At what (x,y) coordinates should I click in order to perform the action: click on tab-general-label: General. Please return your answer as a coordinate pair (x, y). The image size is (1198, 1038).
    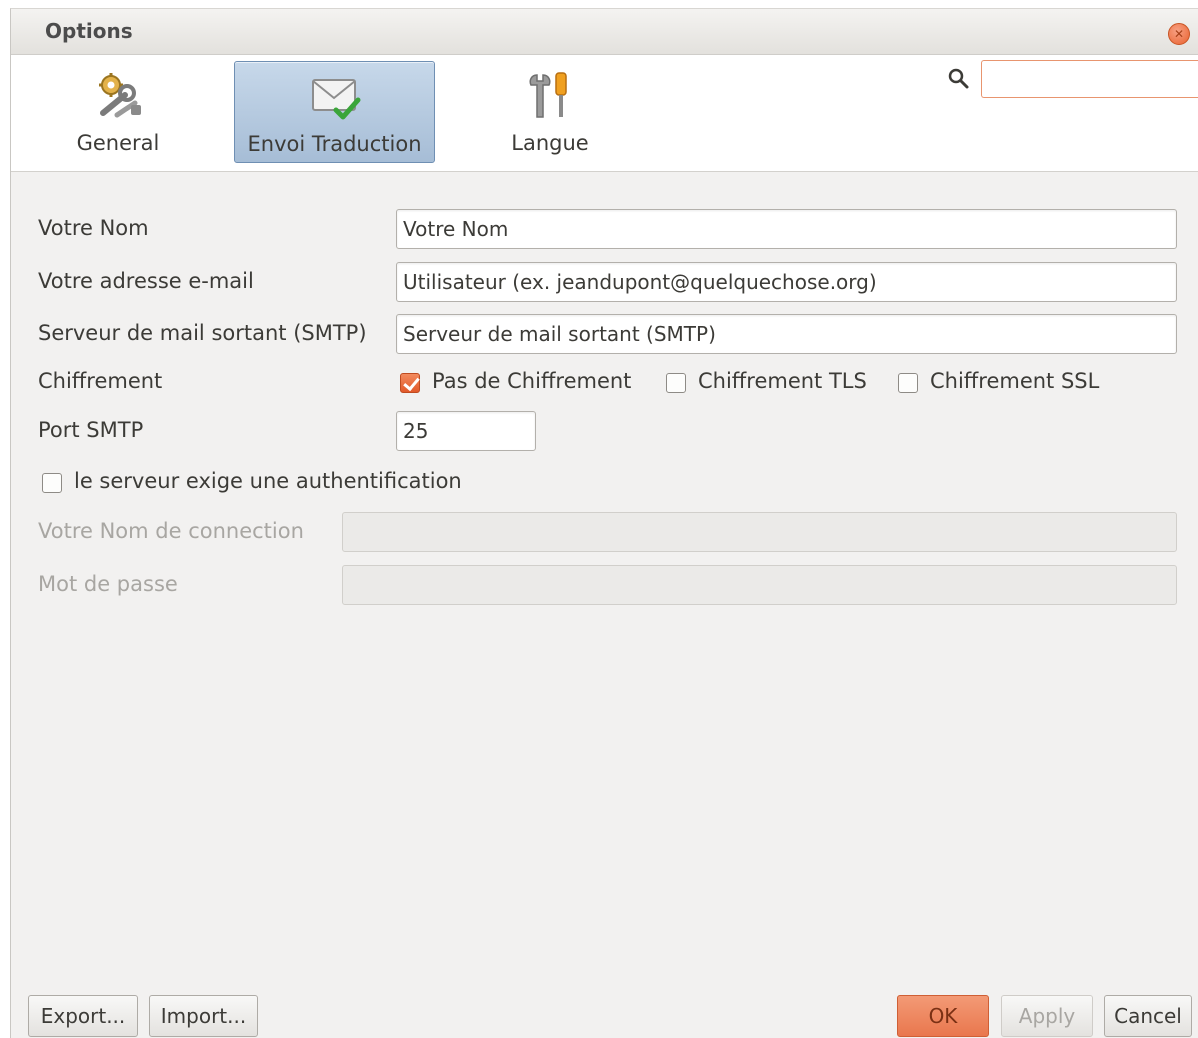
    Looking at the image, I should click on (118, 143).